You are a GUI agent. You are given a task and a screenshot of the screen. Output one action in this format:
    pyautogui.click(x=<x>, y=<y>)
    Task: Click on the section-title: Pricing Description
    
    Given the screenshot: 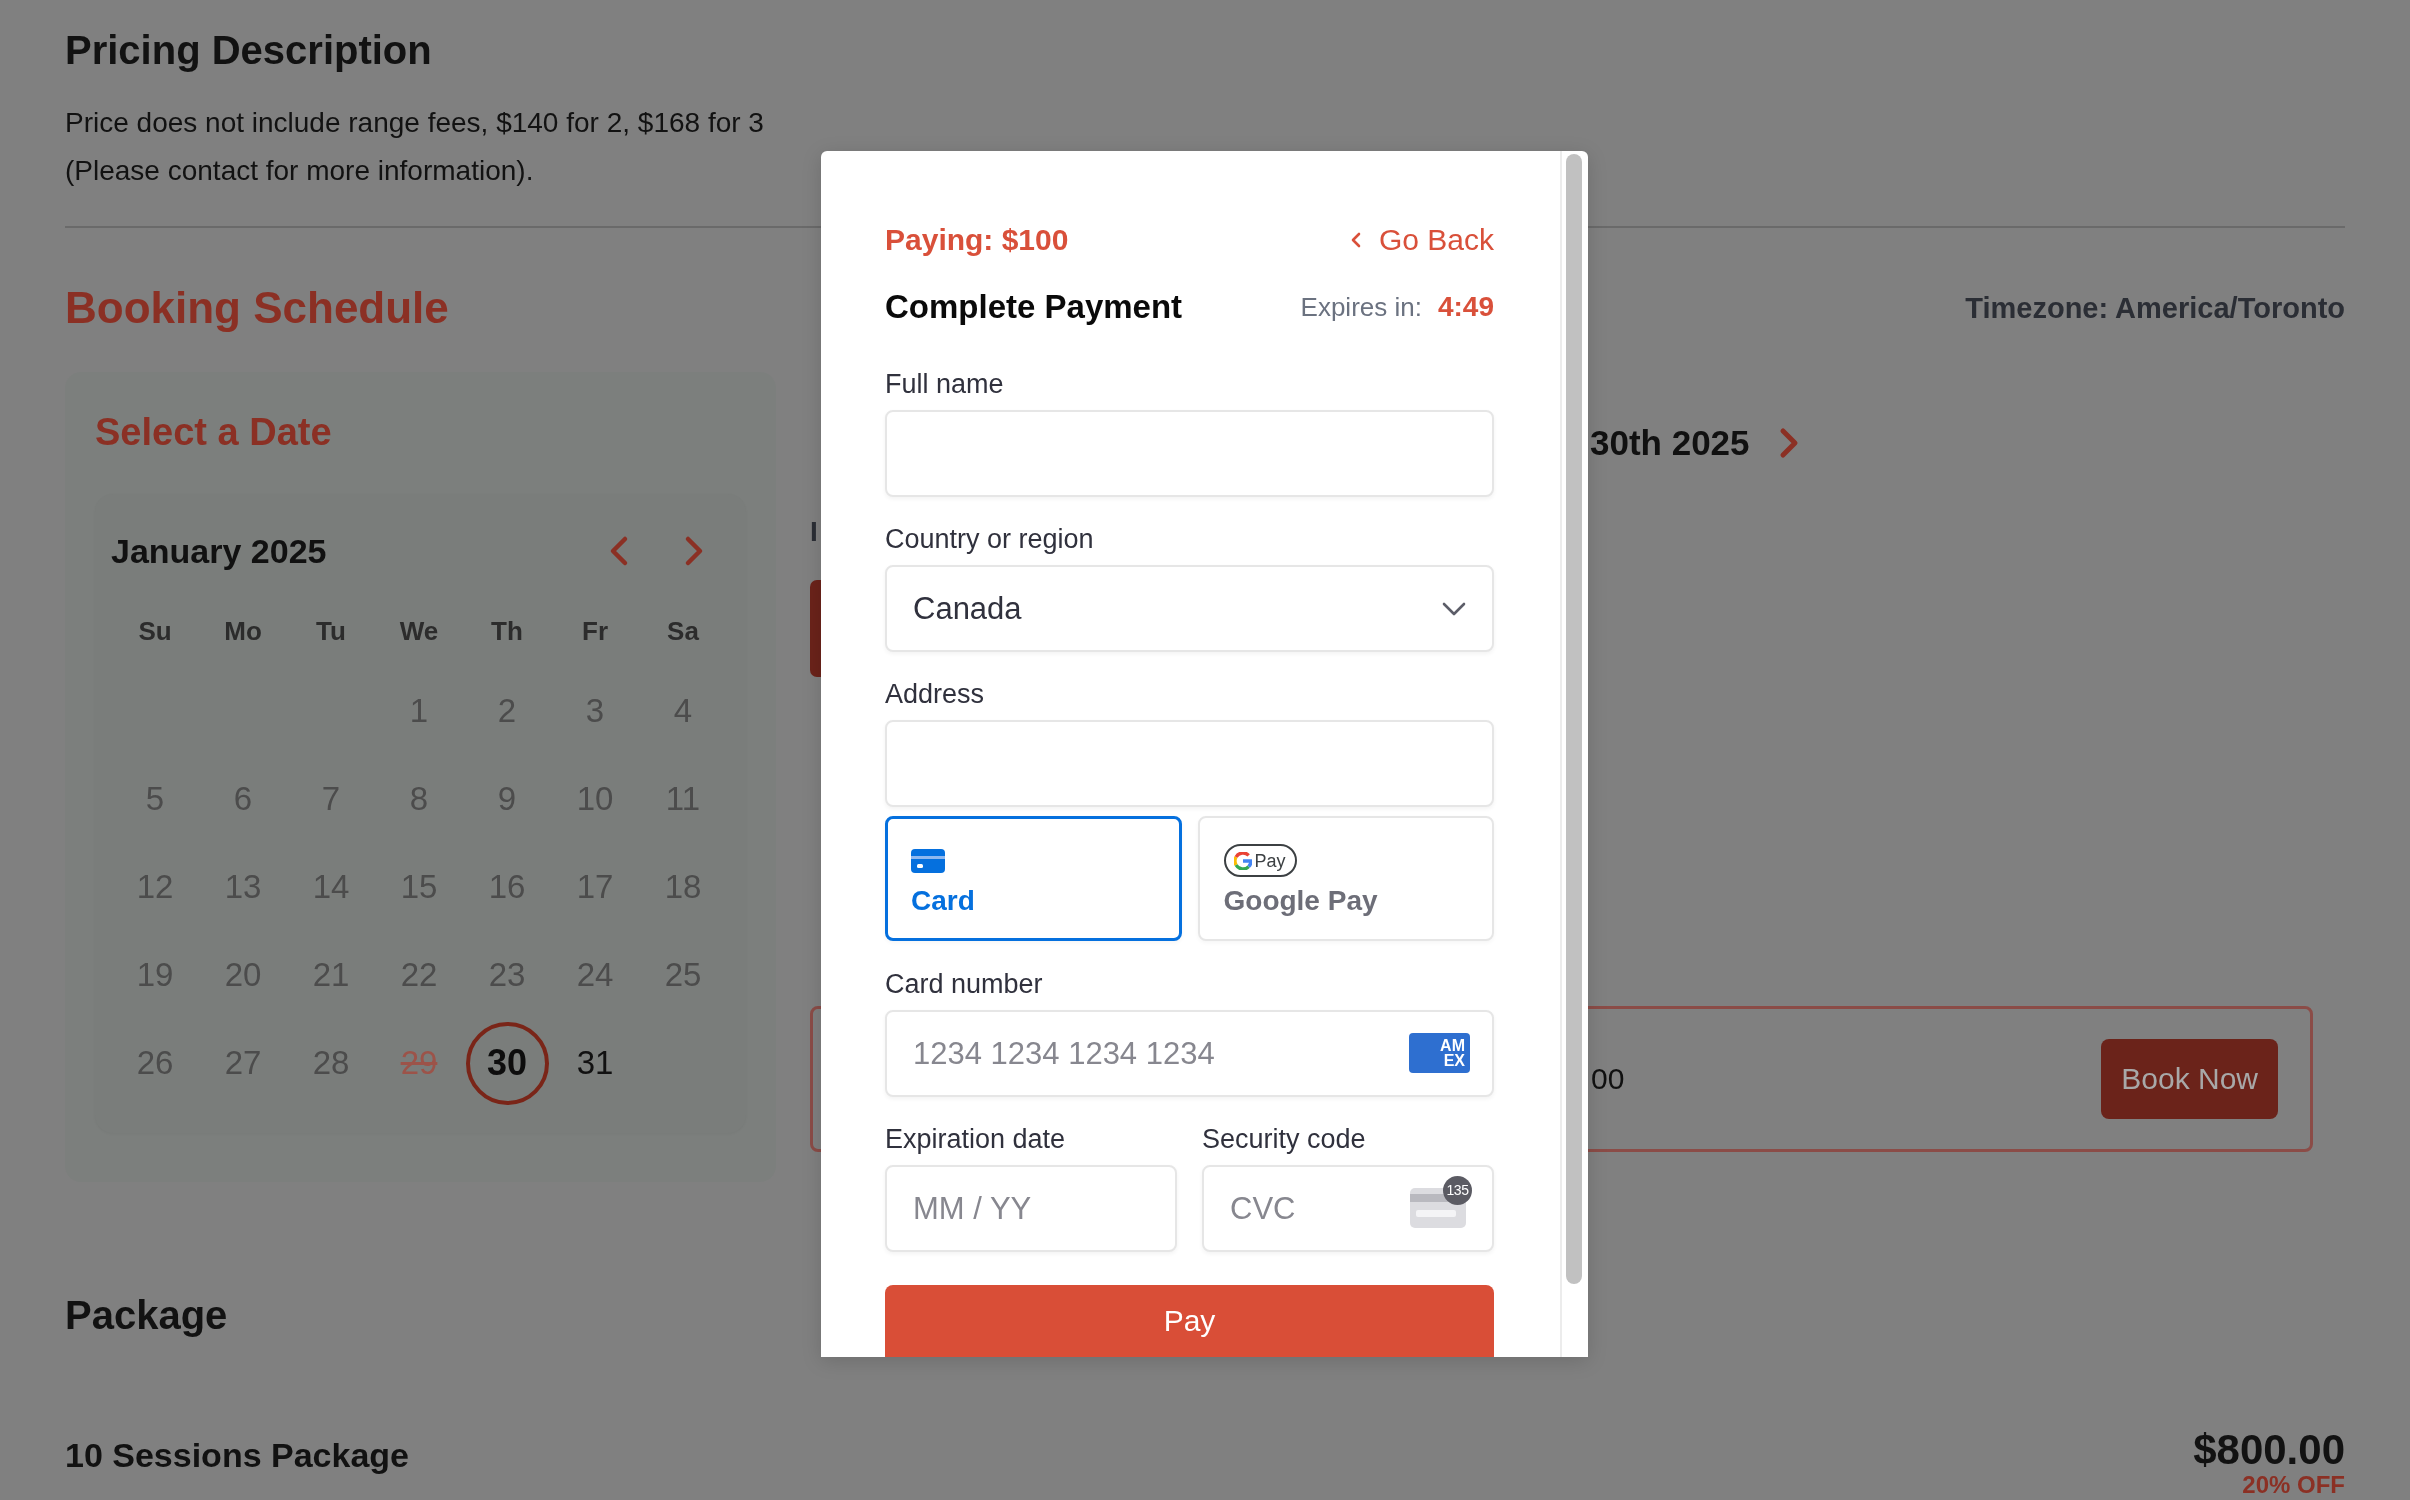 What is the action you would take?
    pyautogui.click(x=248, y=50)
    